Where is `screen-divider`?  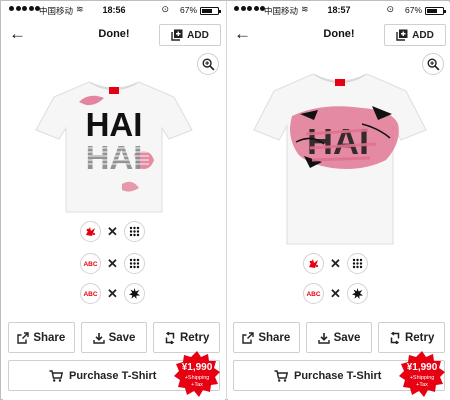 screen-divider is located at coordinates (226, 200).